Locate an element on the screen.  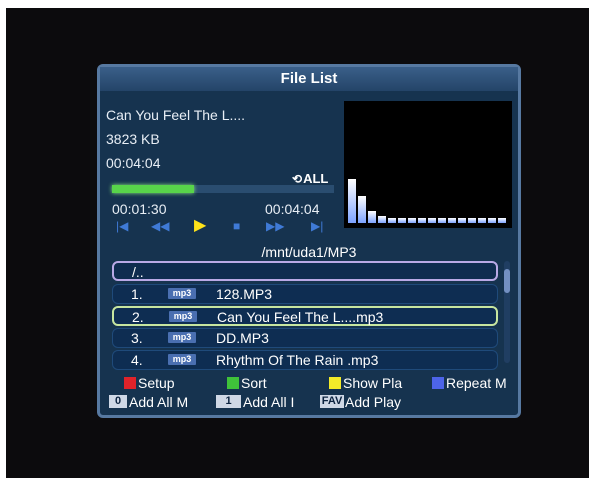
parent-directory-row: /.. is located at coordinates (305, 271).